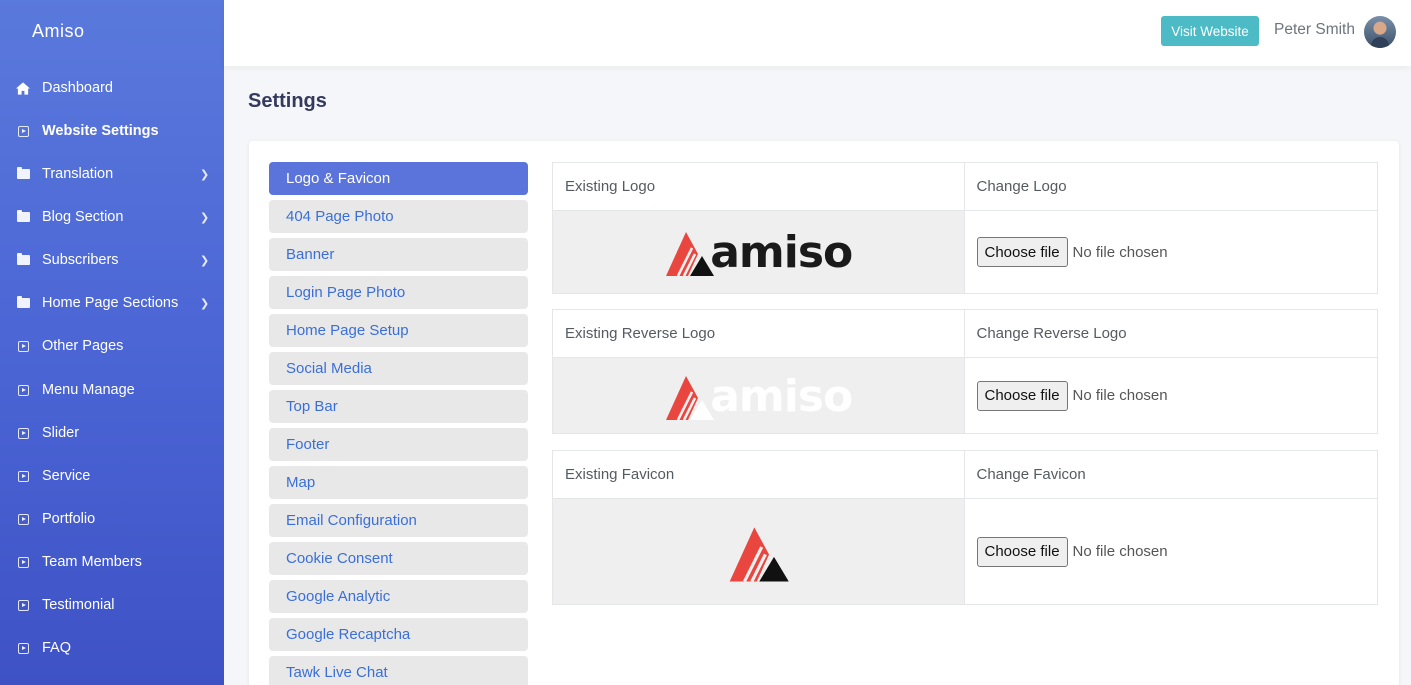 This screenshot has width=1411, height=685. What do you see at coordinates (78, 605) in the screenshot?
I see `sidebar-item-label: Testimonial` at bounding box center [78, 605].